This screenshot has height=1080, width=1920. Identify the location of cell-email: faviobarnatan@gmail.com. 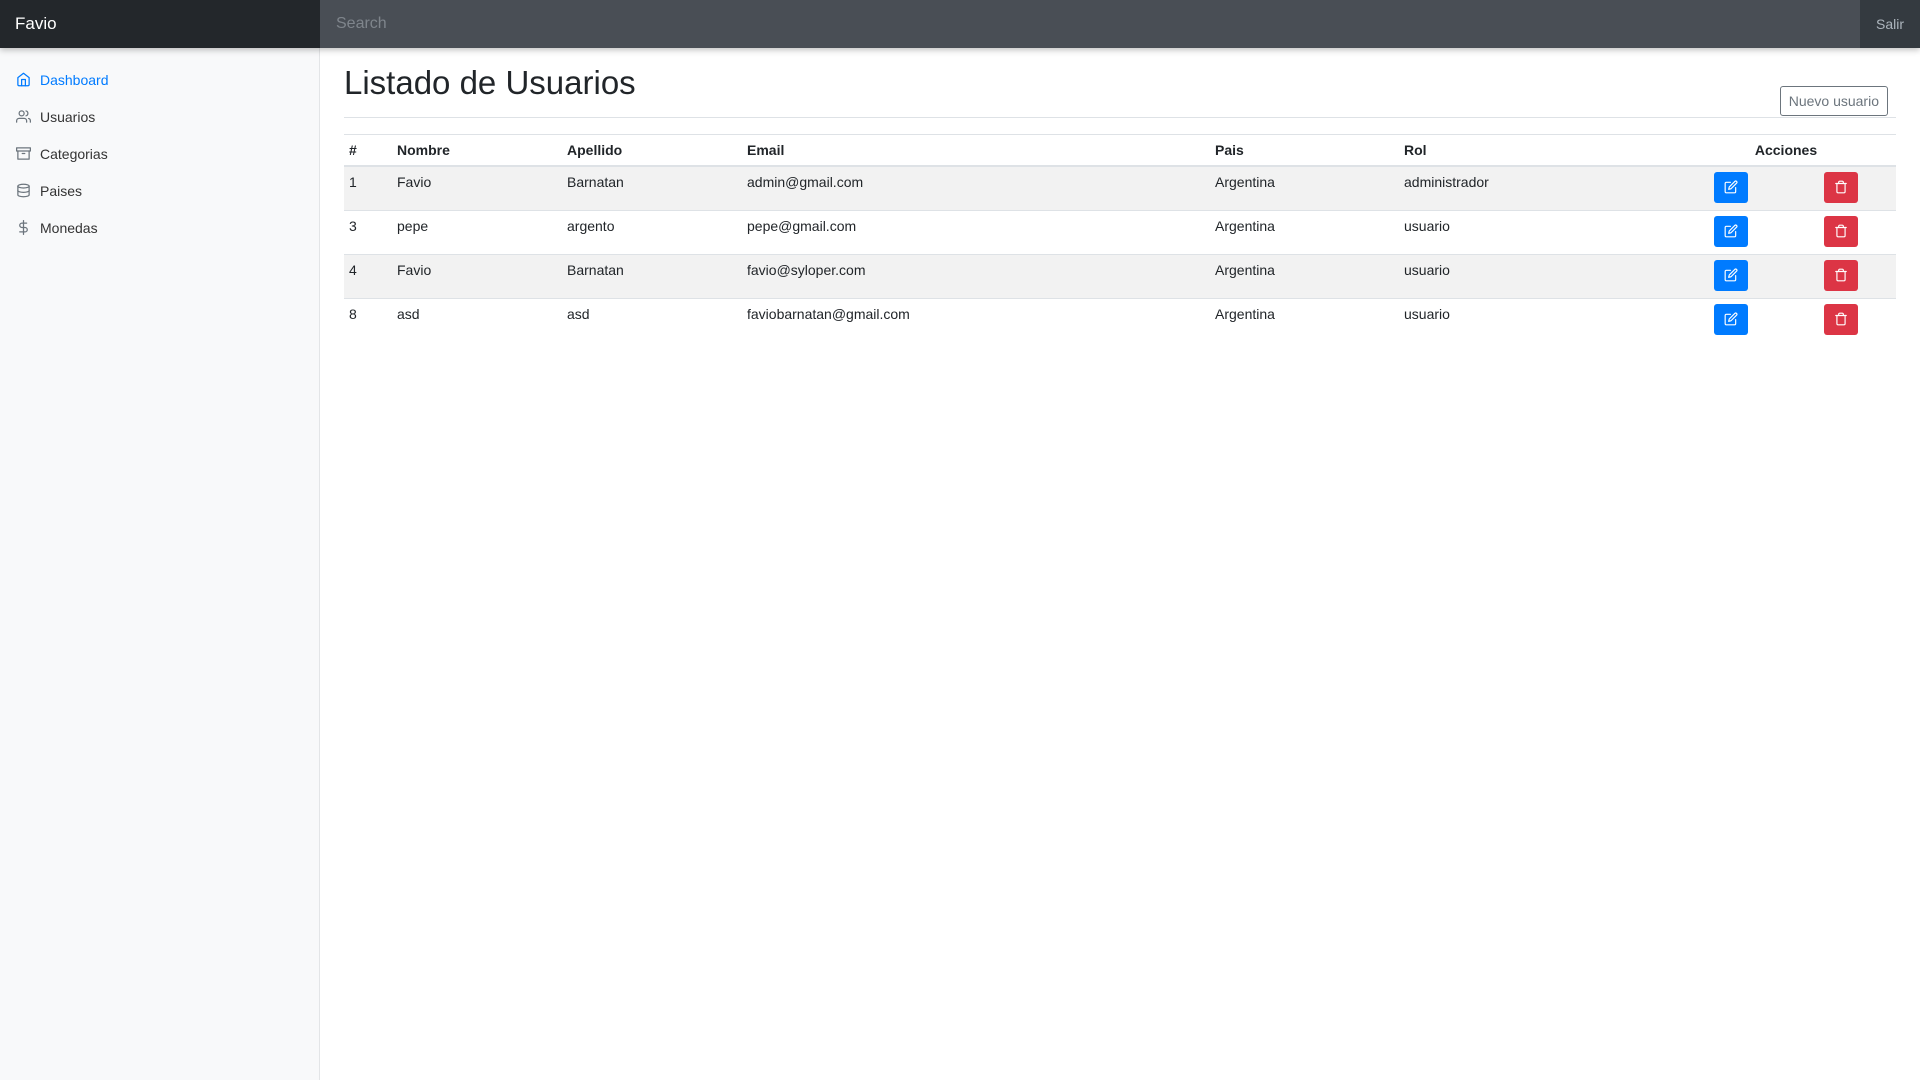
(976, 319).